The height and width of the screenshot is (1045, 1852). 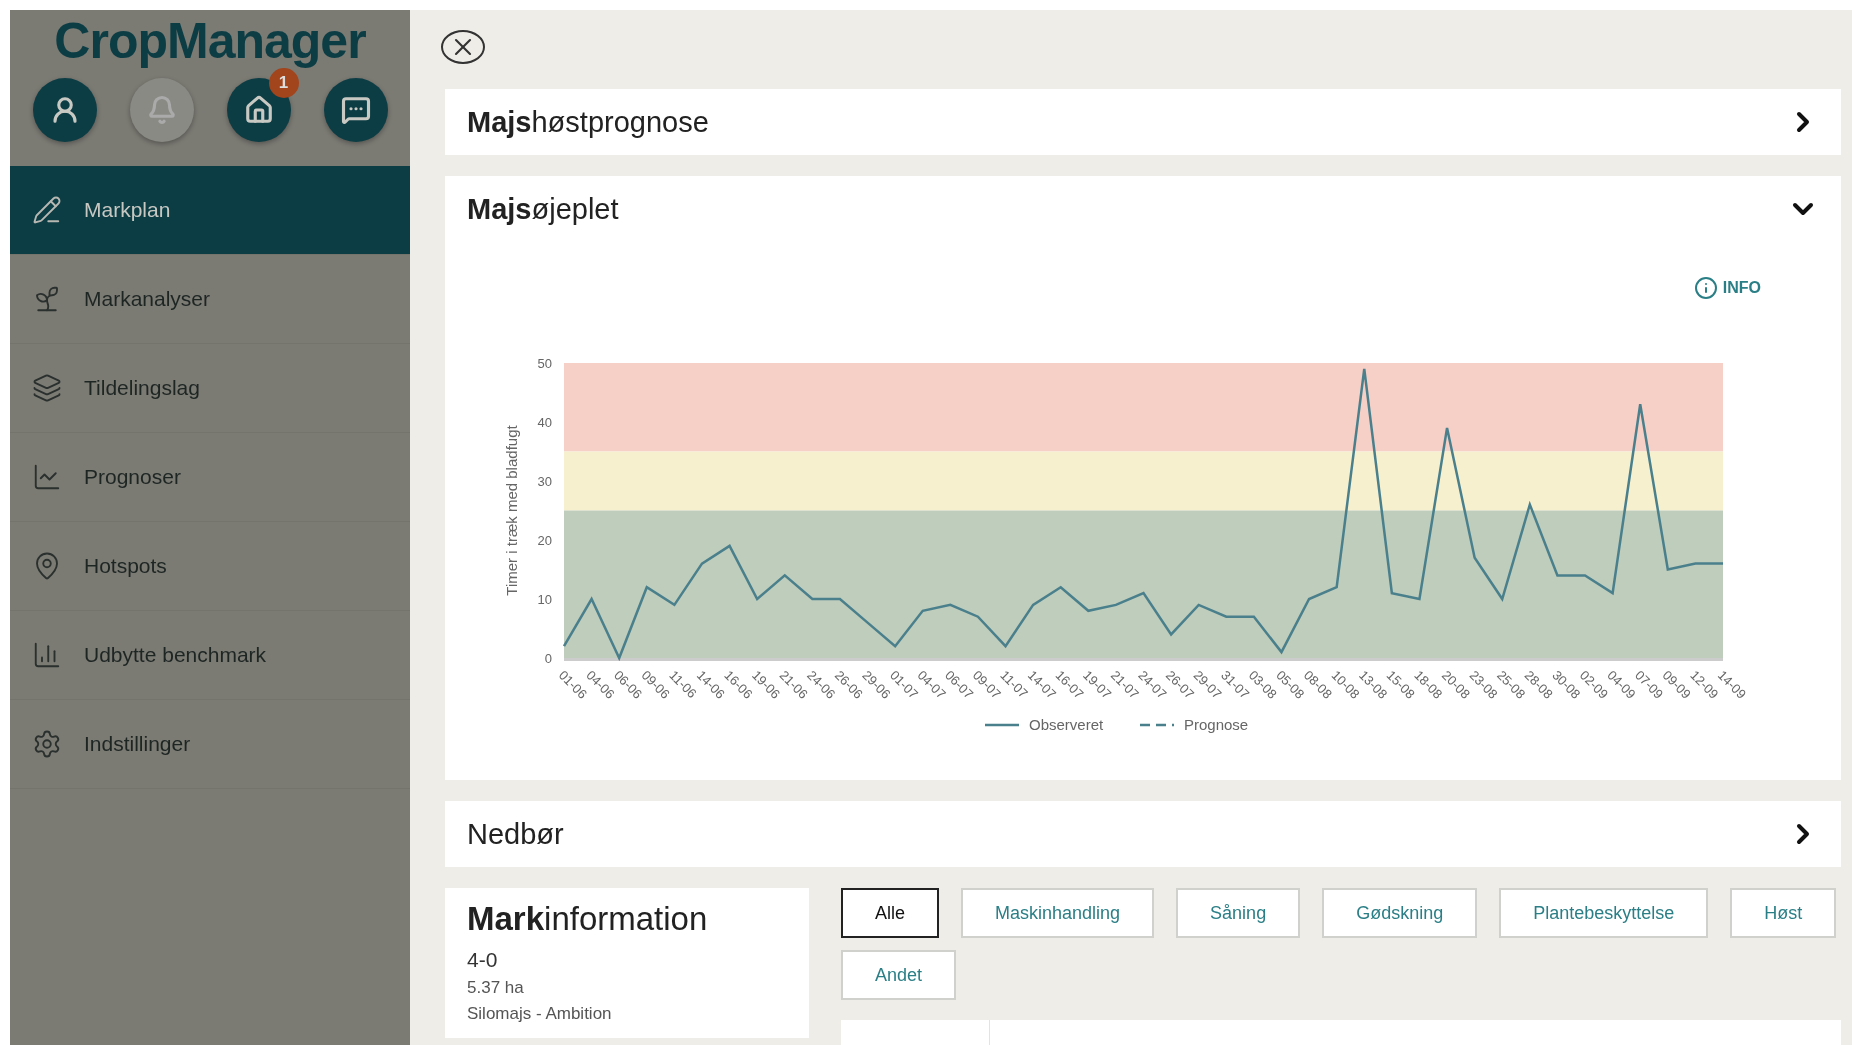 I want to click on chat-icon, so click(x=355, y=110).